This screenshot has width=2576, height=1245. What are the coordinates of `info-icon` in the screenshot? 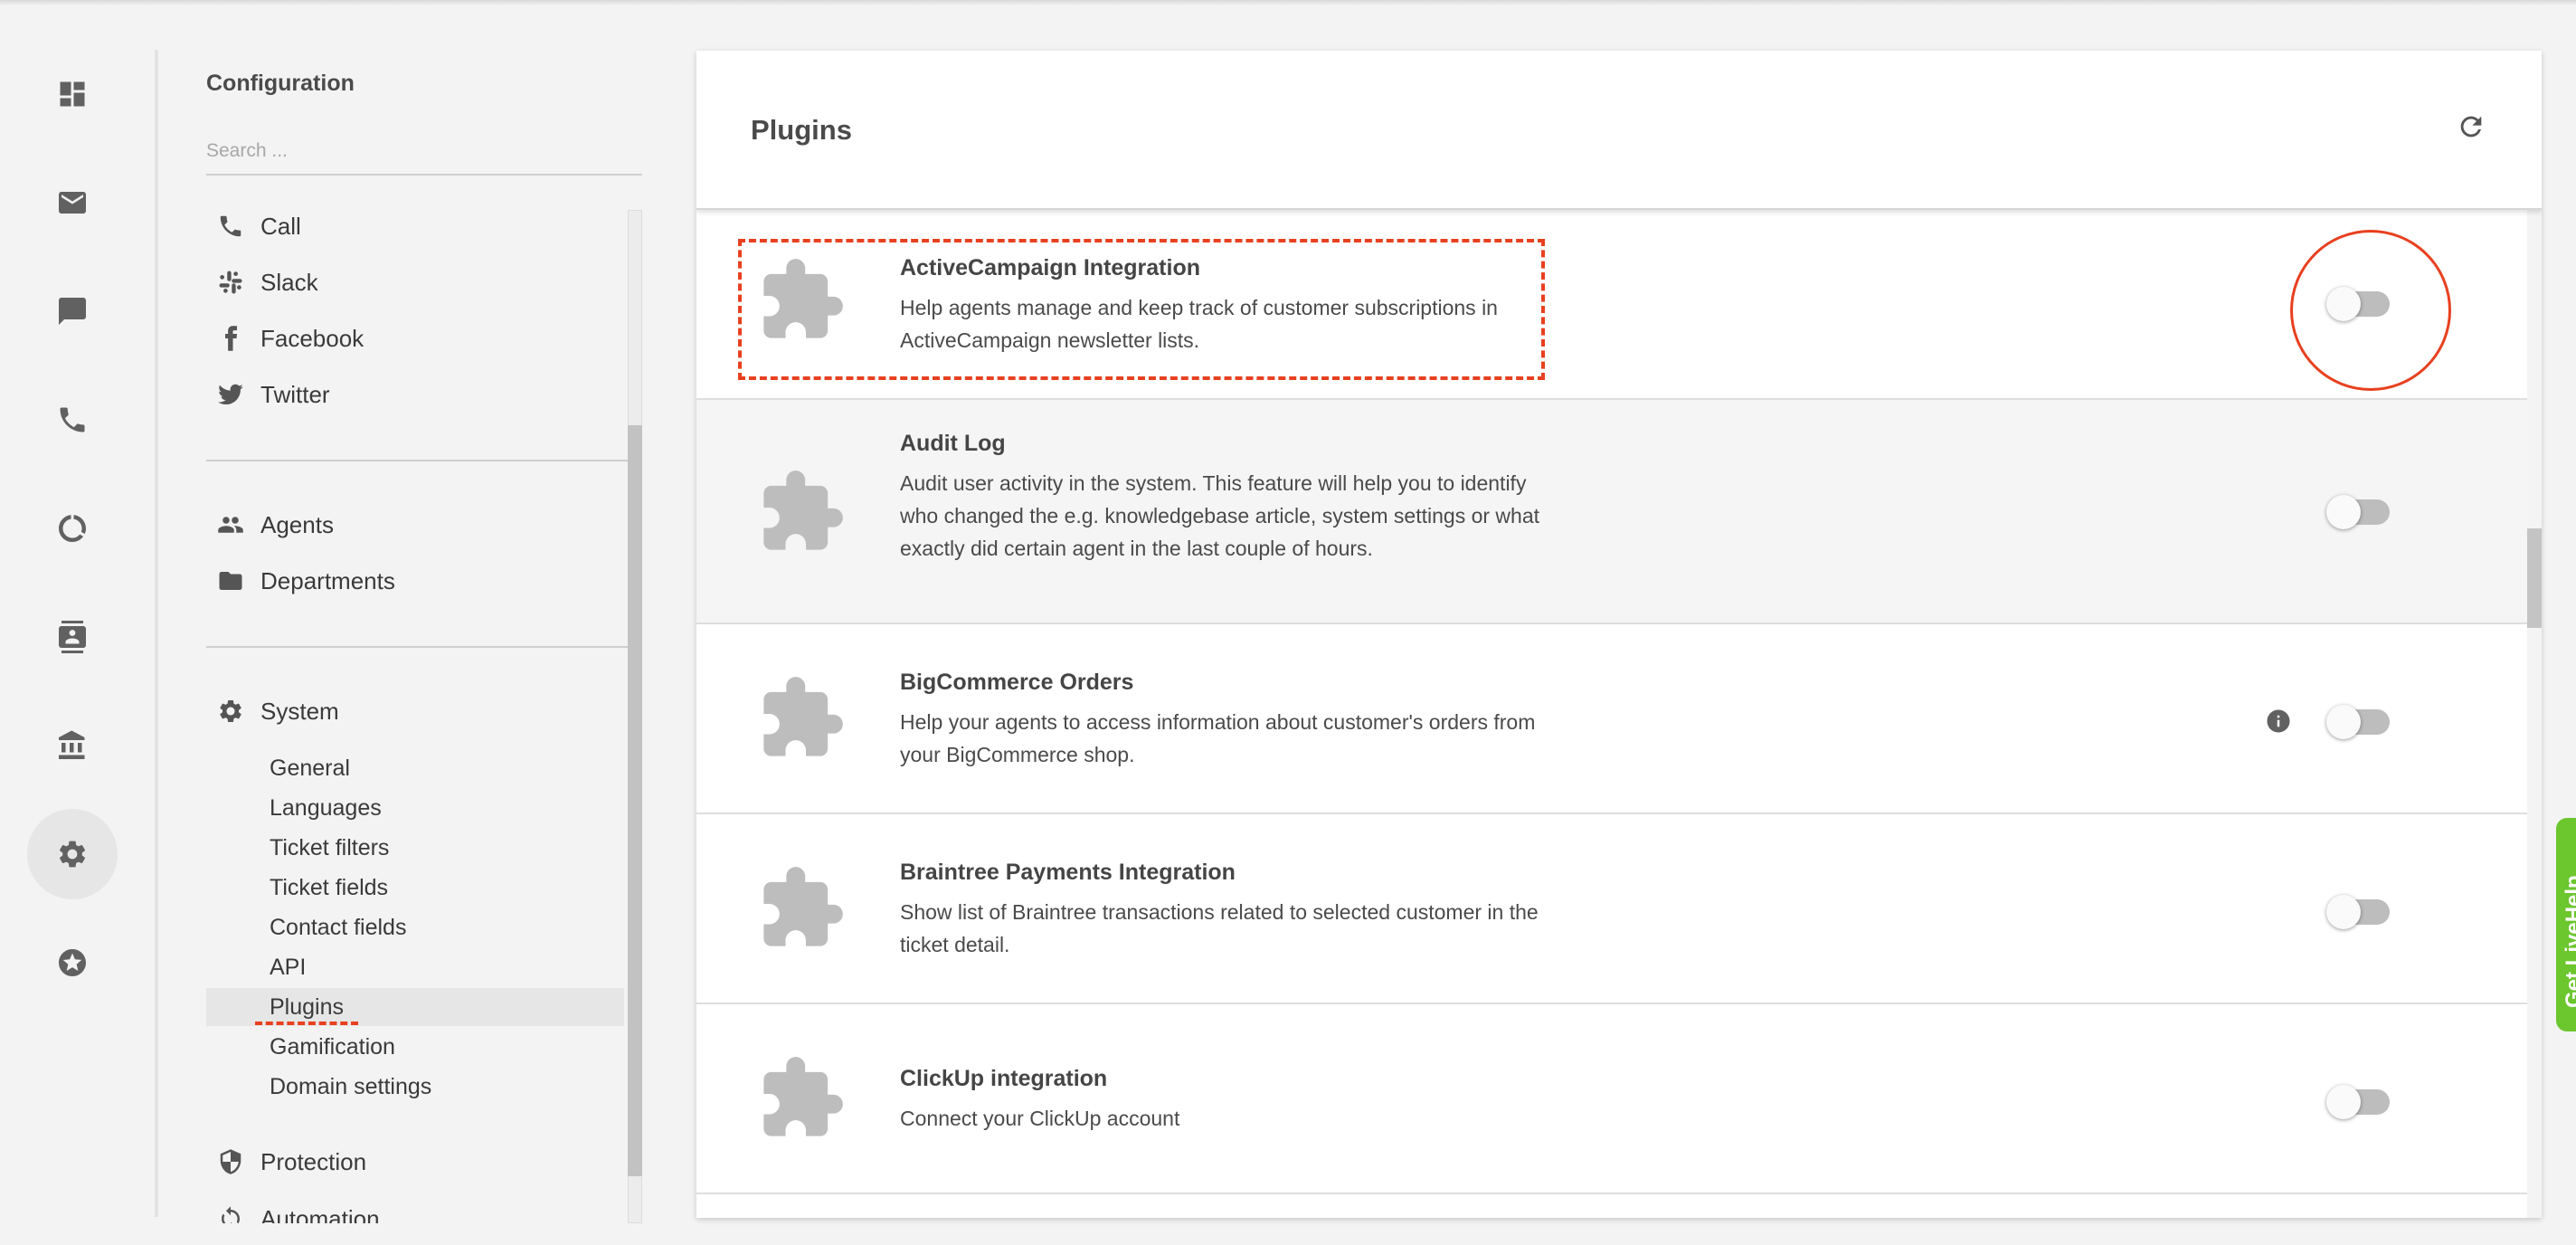 It's located at (2279, 721).